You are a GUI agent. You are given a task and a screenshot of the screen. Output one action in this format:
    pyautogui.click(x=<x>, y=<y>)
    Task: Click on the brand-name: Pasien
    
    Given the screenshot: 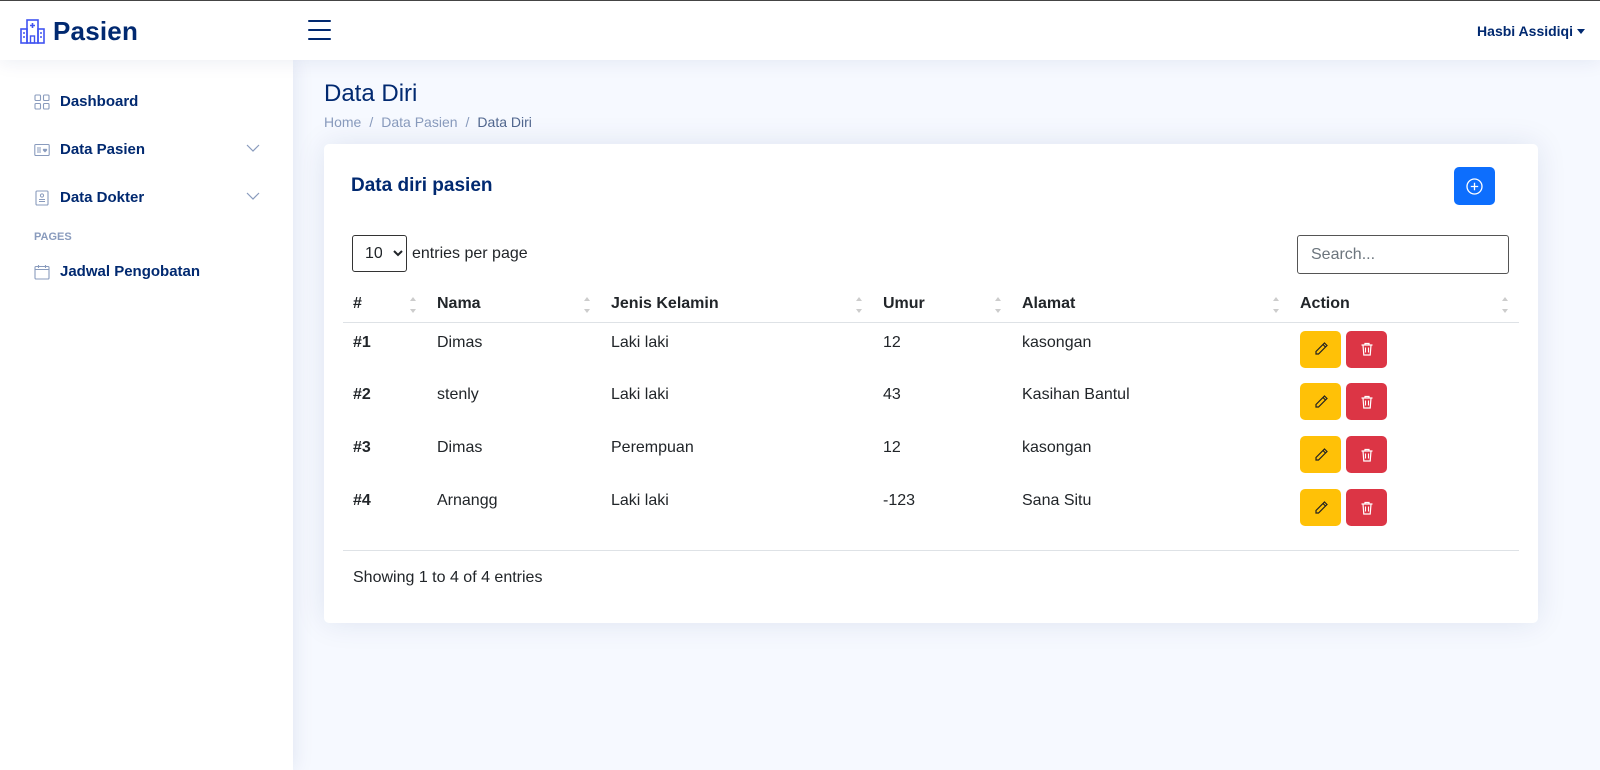 What is the action you would take?
    pyautogui.click(x=96, y=31)
    